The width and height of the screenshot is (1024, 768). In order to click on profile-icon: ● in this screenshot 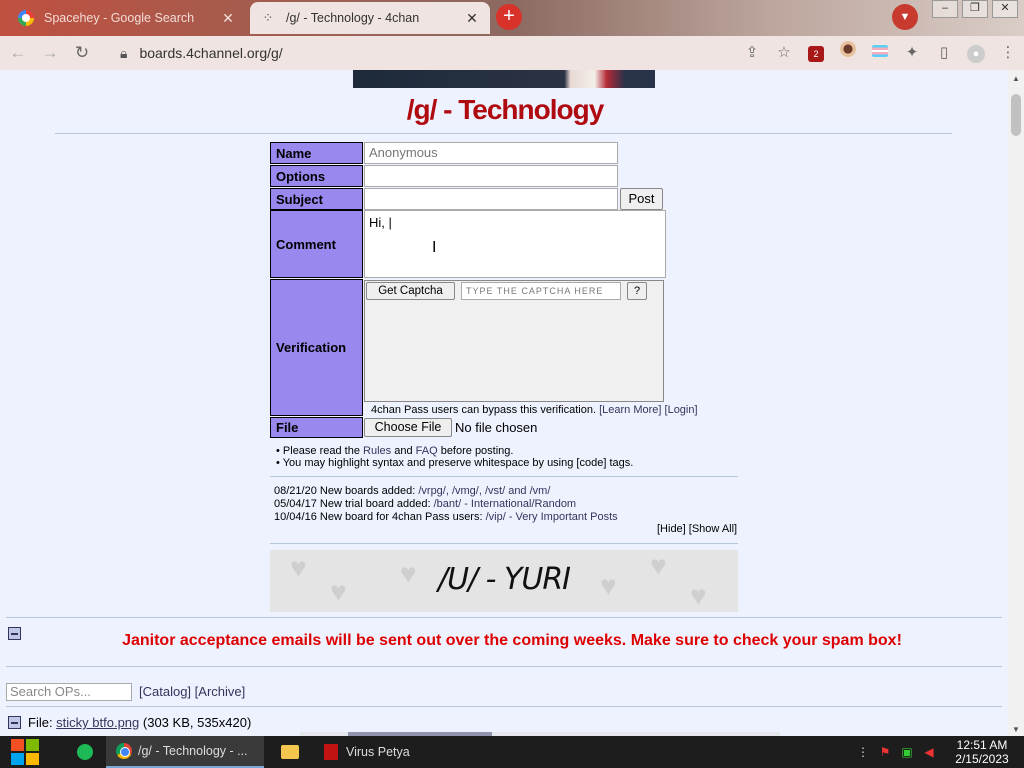, I will do `click(976, 53)`.